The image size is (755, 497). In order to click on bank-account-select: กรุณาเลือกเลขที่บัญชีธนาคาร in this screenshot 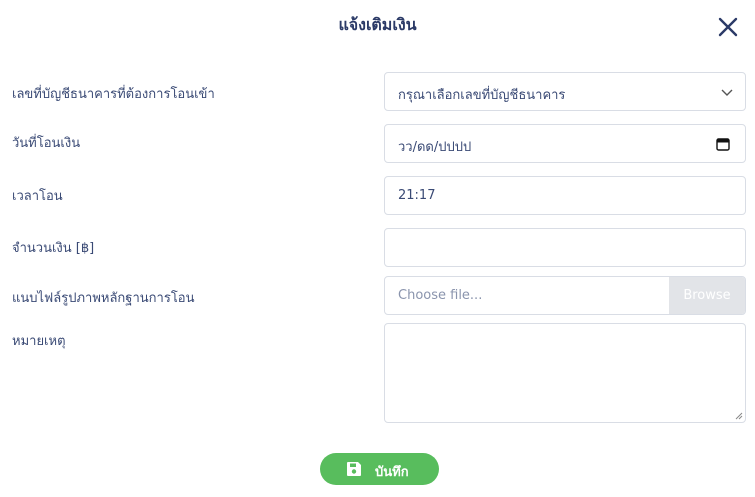, I will do `click(565, 91)`.